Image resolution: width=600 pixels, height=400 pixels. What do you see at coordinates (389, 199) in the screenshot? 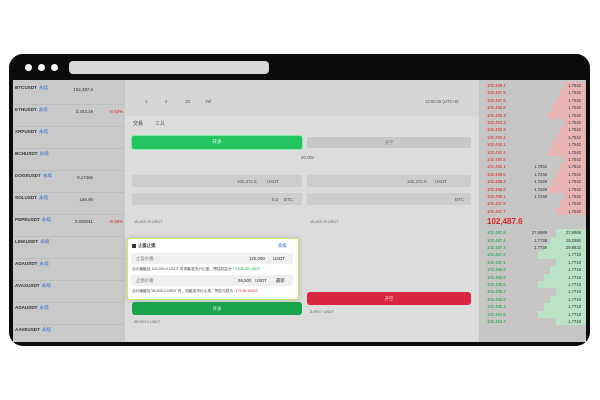
I see `sell-qty-field: BTC` at bounding box center [389, 199].